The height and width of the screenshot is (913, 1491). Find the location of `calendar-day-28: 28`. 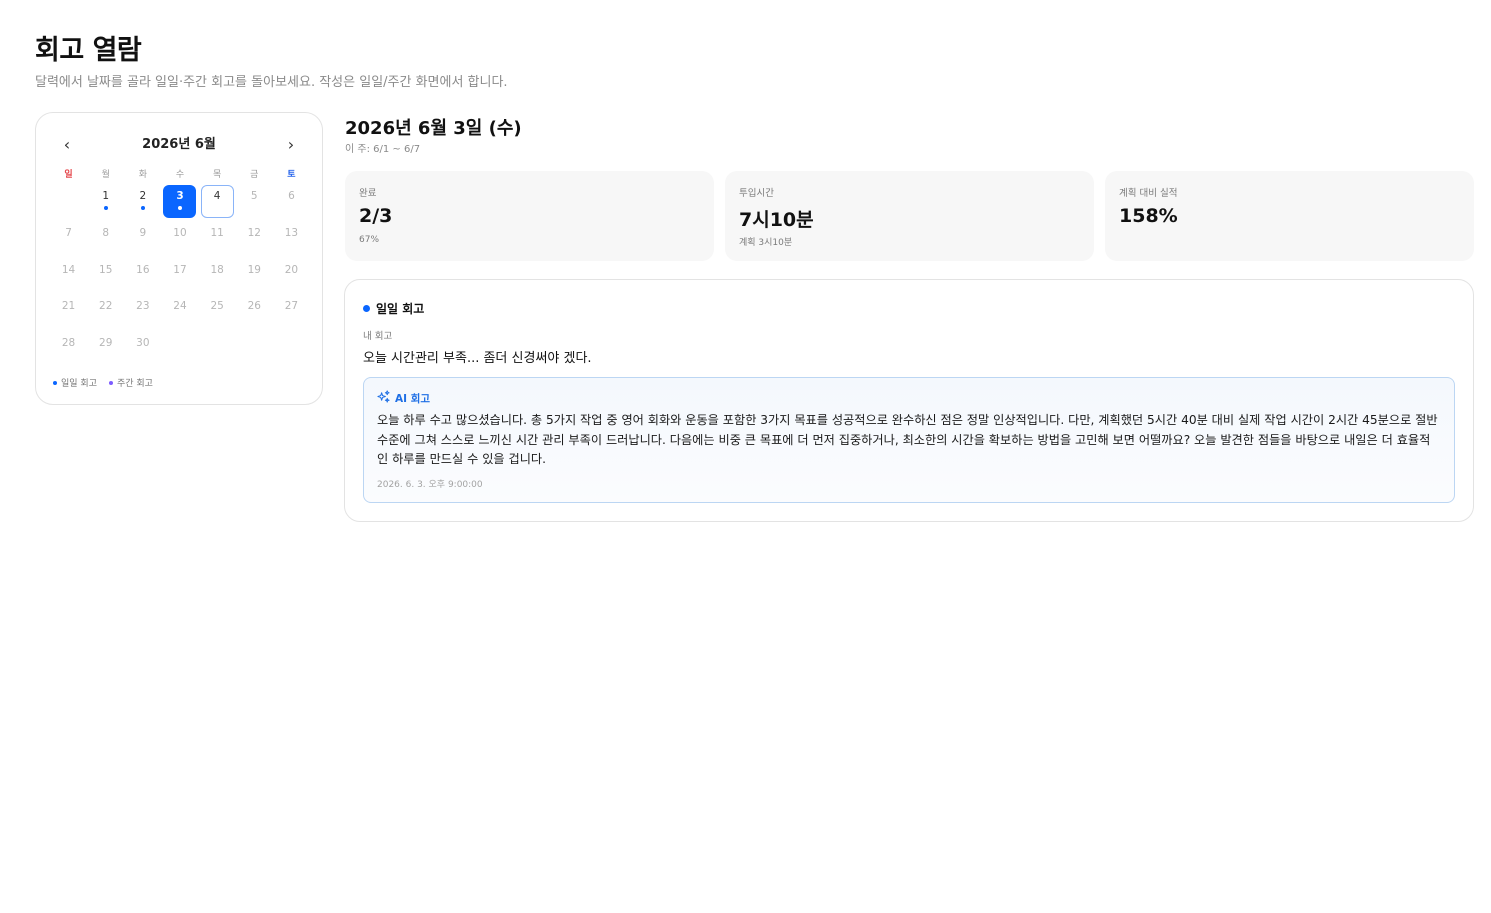

calendar-day-28: 28 is located at coordinates (68, 348).